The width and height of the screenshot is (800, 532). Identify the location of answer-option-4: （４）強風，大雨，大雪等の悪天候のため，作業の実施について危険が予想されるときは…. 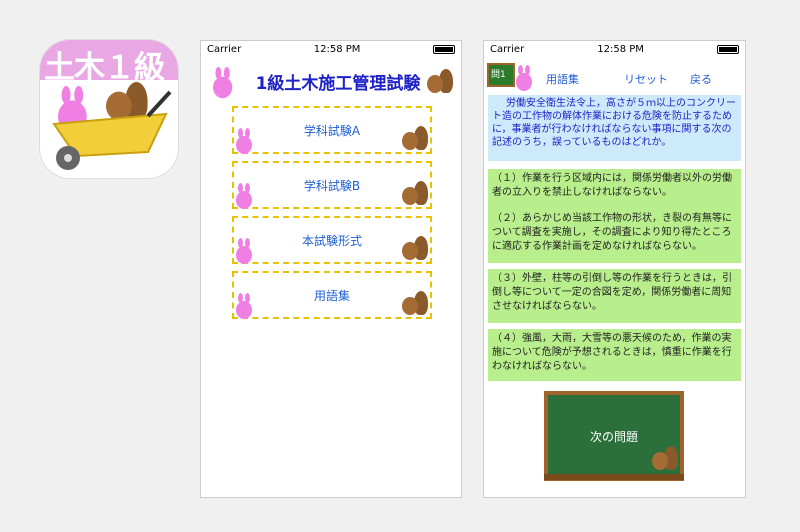
(614, 355).